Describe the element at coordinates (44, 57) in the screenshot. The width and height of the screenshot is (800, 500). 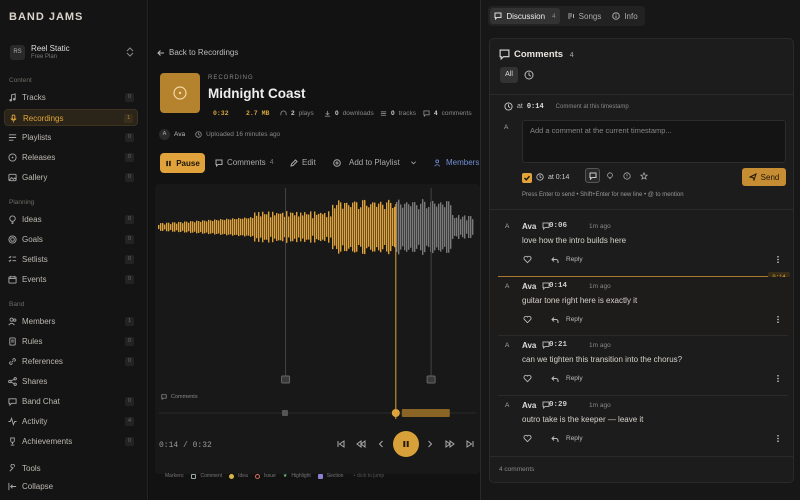
I see `workspace-plan: Free Plan` at that location.